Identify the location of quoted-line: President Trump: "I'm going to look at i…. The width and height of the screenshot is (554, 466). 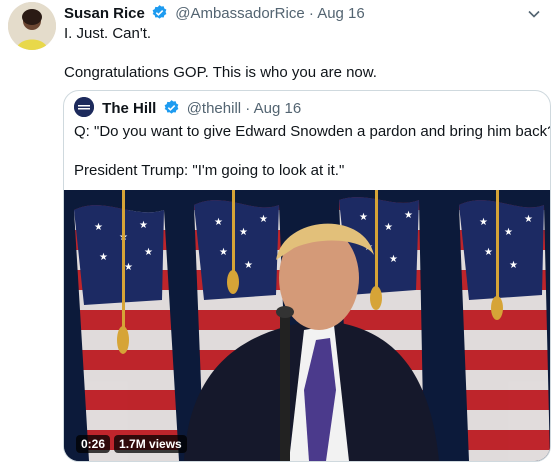
(209, 170).